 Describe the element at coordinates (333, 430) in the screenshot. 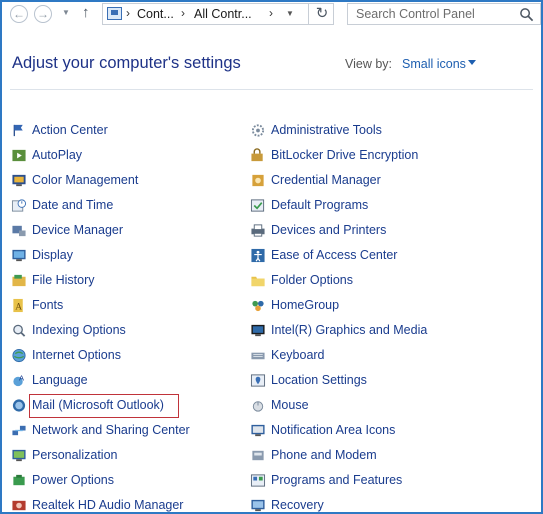

I see `control-panel-item-label: Notification Area Icons` at that location.